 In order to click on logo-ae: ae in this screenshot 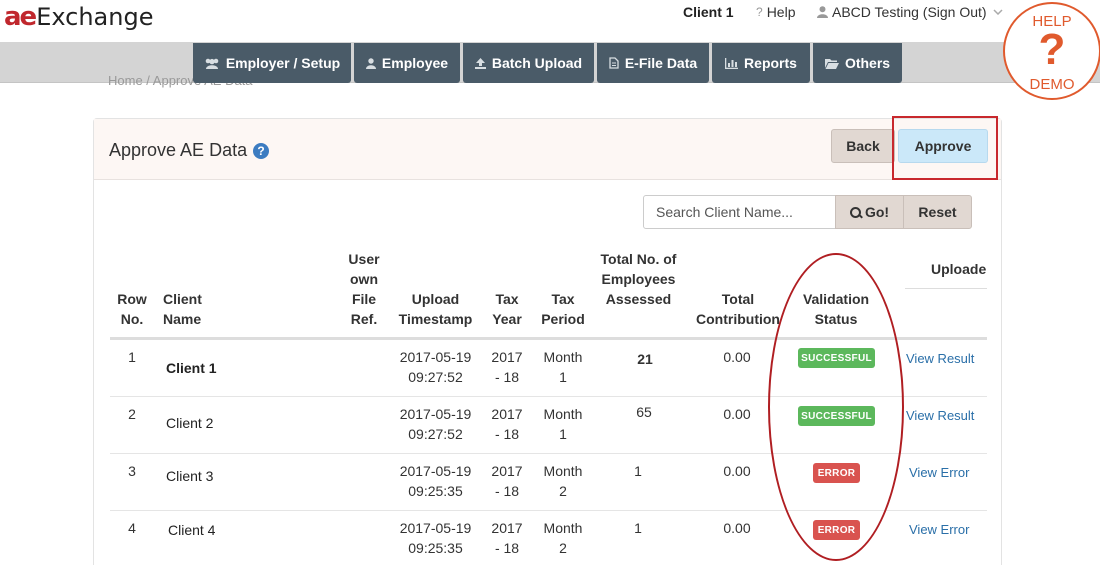, I will do `click(20, 17)`.